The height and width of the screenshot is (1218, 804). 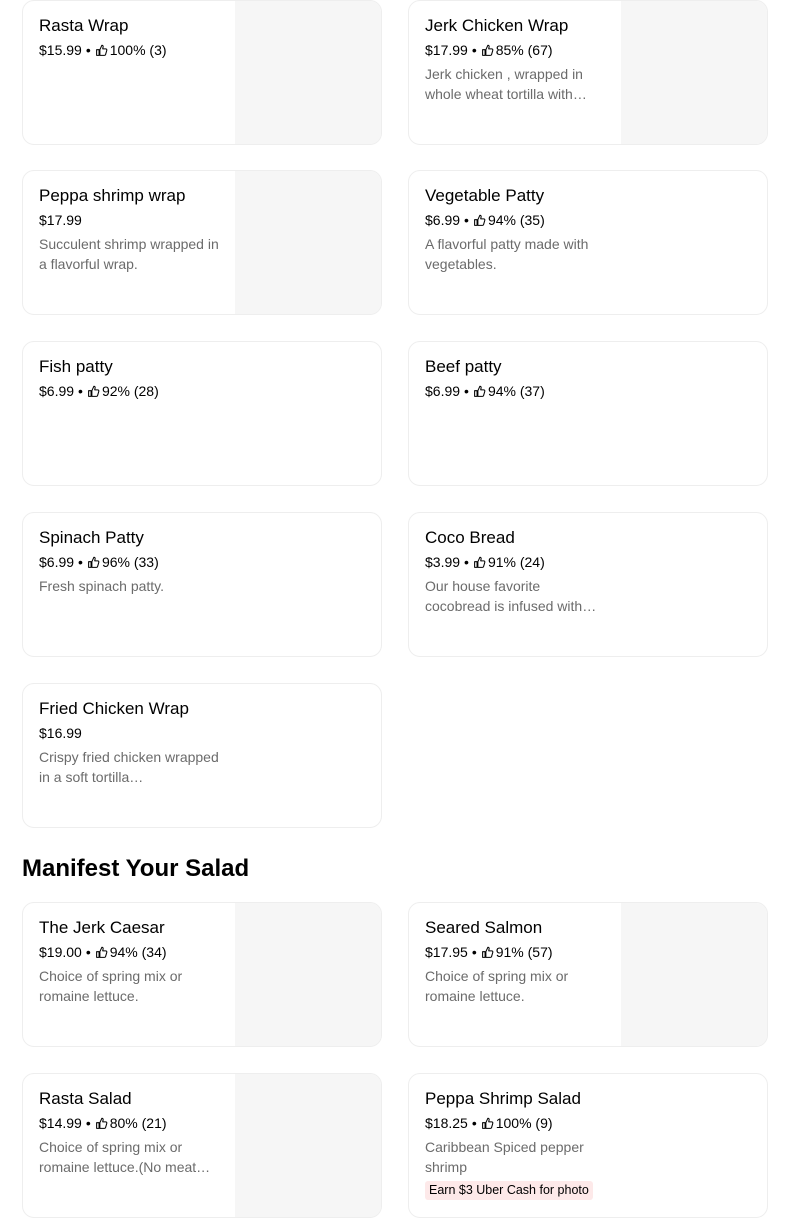 I want to click on item-name: Coco Bread, so click(x=470, y=537).